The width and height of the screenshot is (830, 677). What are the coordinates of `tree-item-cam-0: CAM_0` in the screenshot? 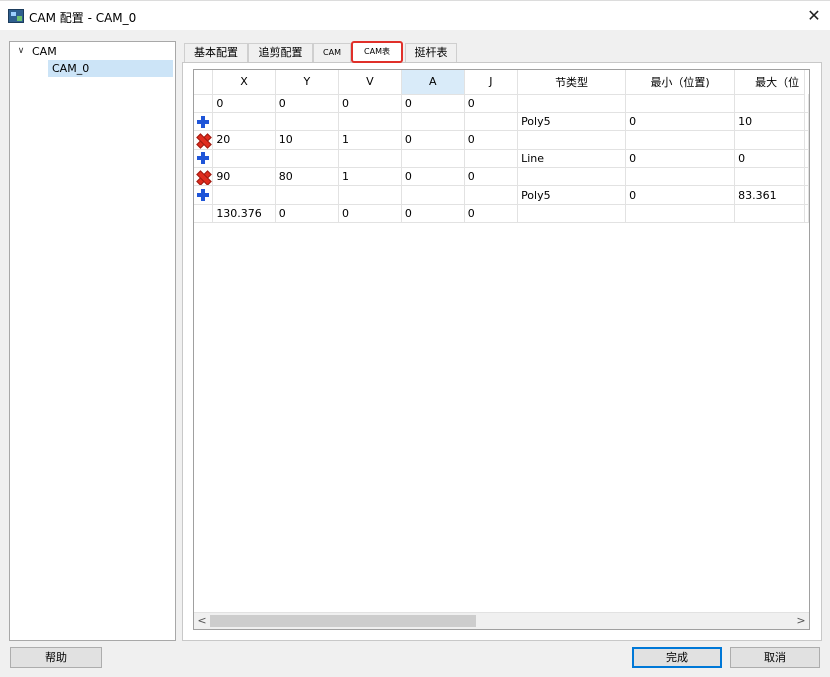 It's located at (110, 68).